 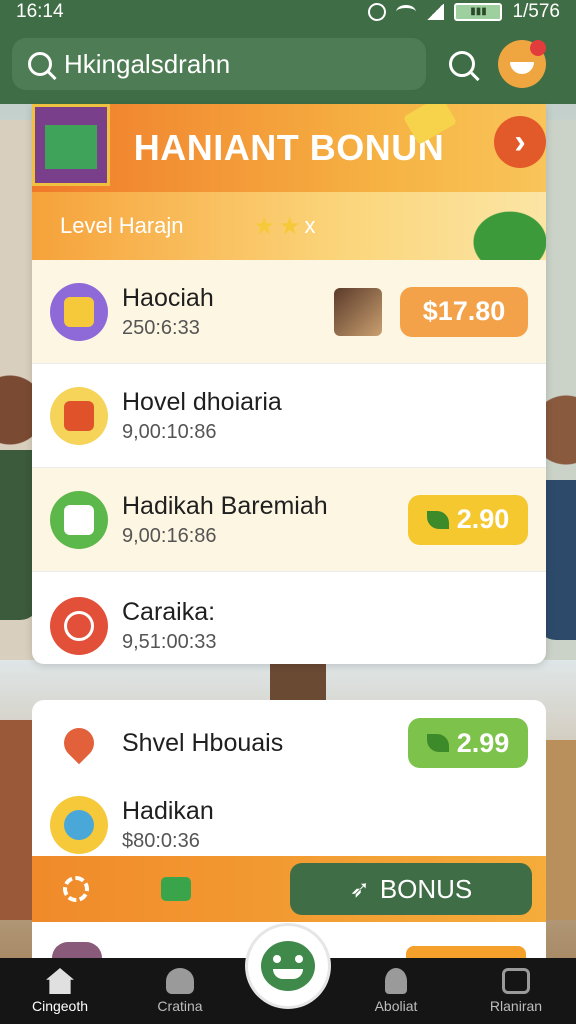 What do you see at coordinates (289, 312) in the screenshot?
I see `list-item: Haociah 250:6:33 $17.80` at bounding box center [289, 312].